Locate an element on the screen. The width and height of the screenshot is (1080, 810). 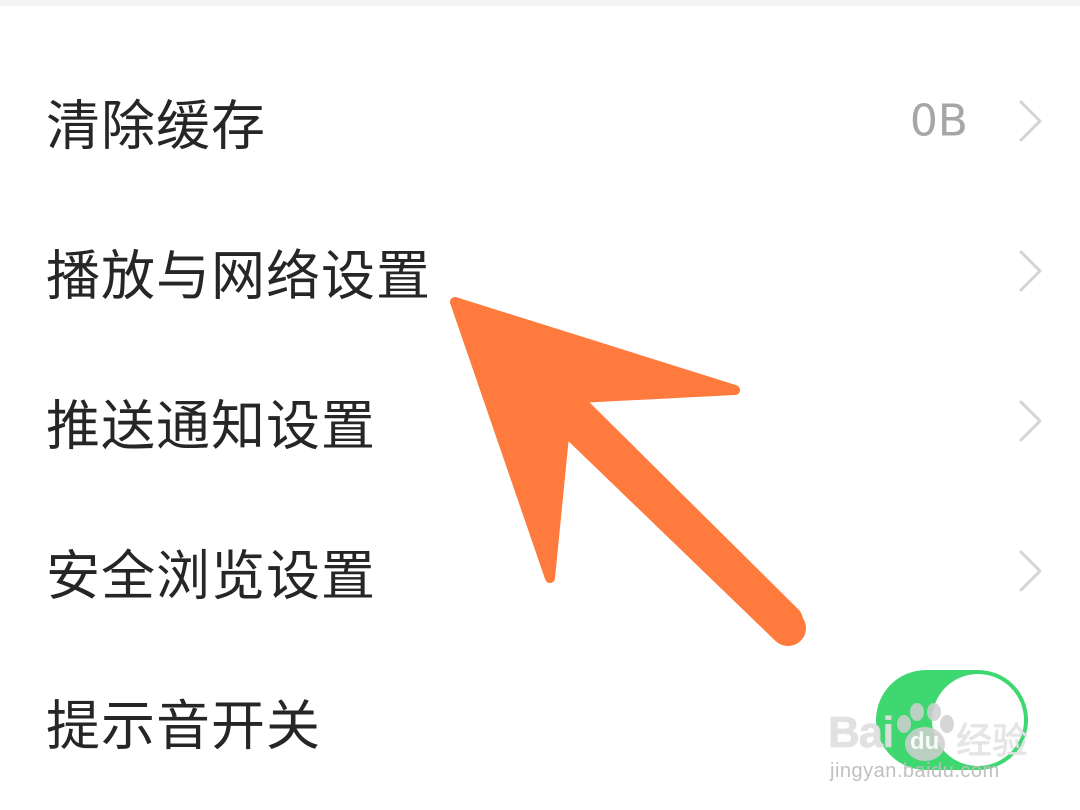
annotation-arrow-icon is located at coordinates (628, 471).